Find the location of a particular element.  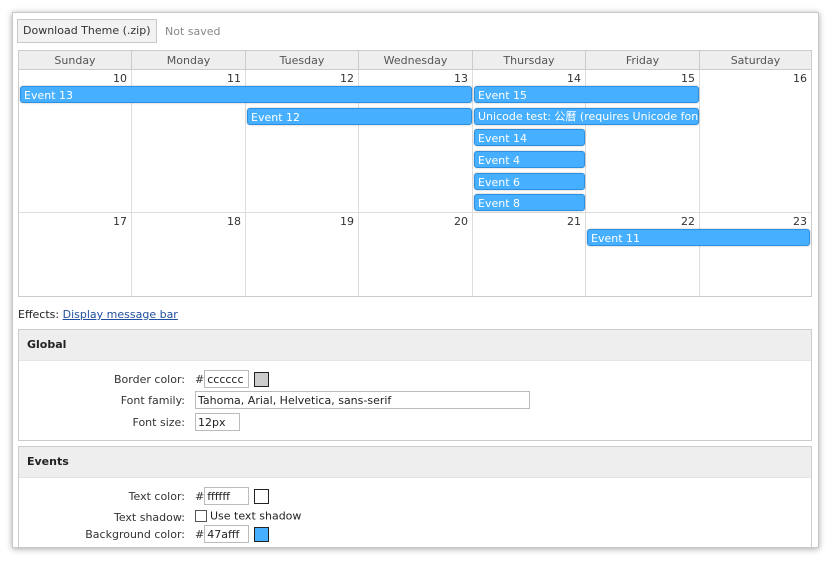

day-number: 22 is located at coordinates (688, 221).